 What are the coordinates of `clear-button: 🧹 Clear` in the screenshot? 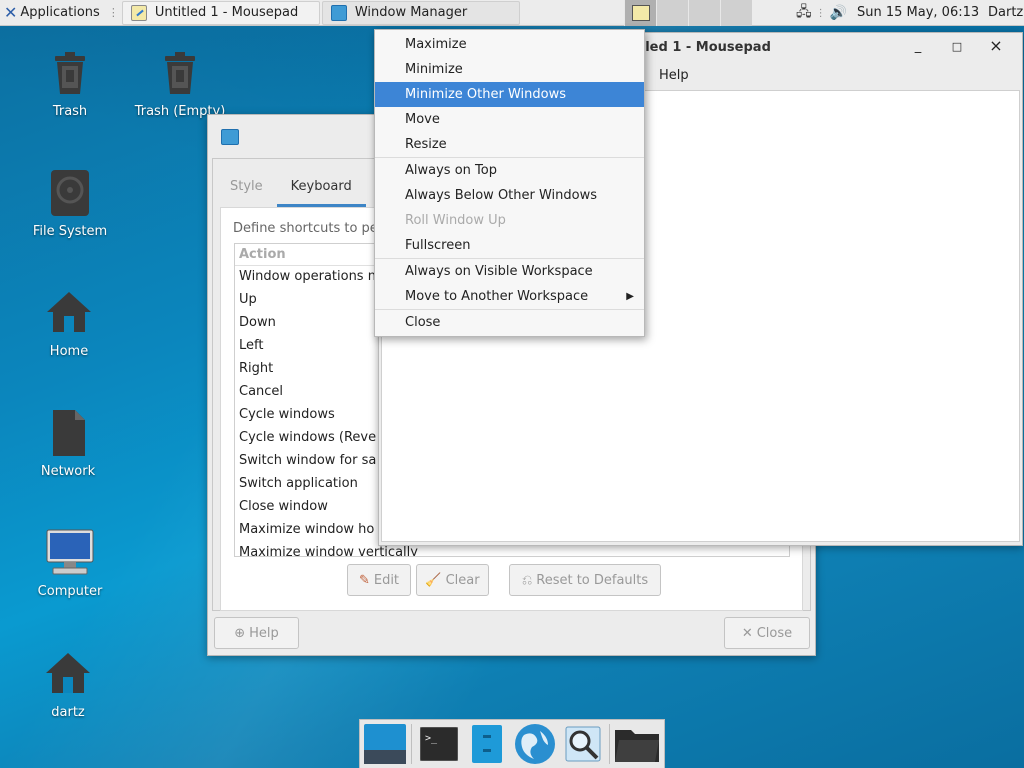 It's located at (452, 580).